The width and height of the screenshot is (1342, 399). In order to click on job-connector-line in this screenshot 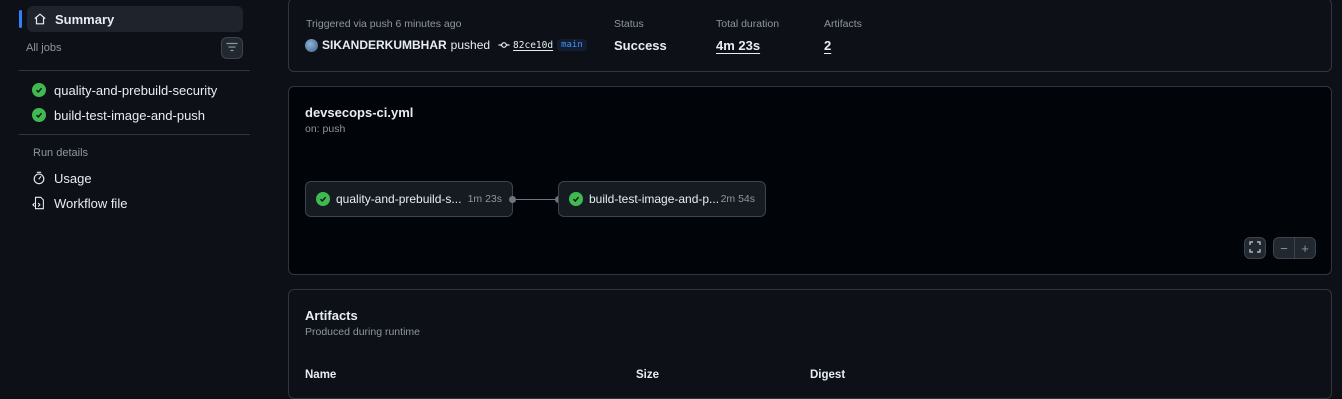, I will do `click(536, 199)`.